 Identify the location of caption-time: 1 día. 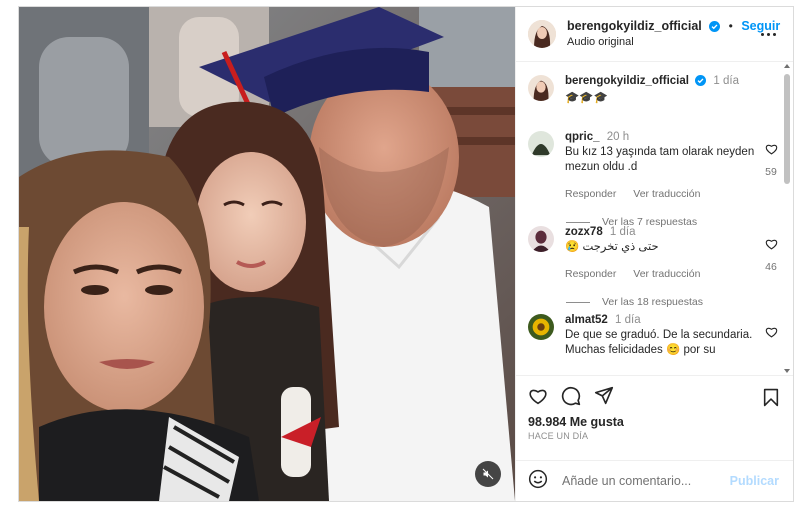
(726, 81).